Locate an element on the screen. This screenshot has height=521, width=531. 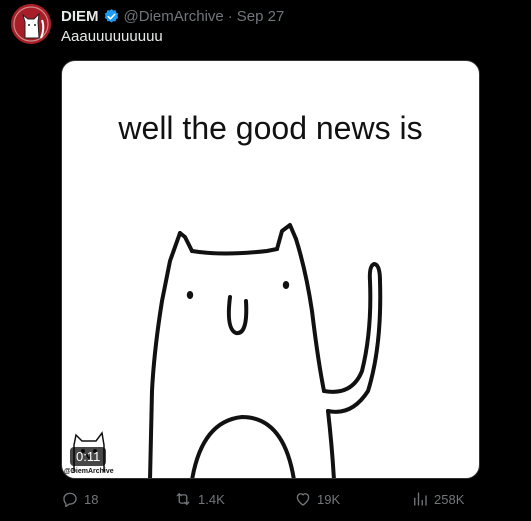
tweet-text: Aaauuuuuuuuu is located at coordinates (112, 36).